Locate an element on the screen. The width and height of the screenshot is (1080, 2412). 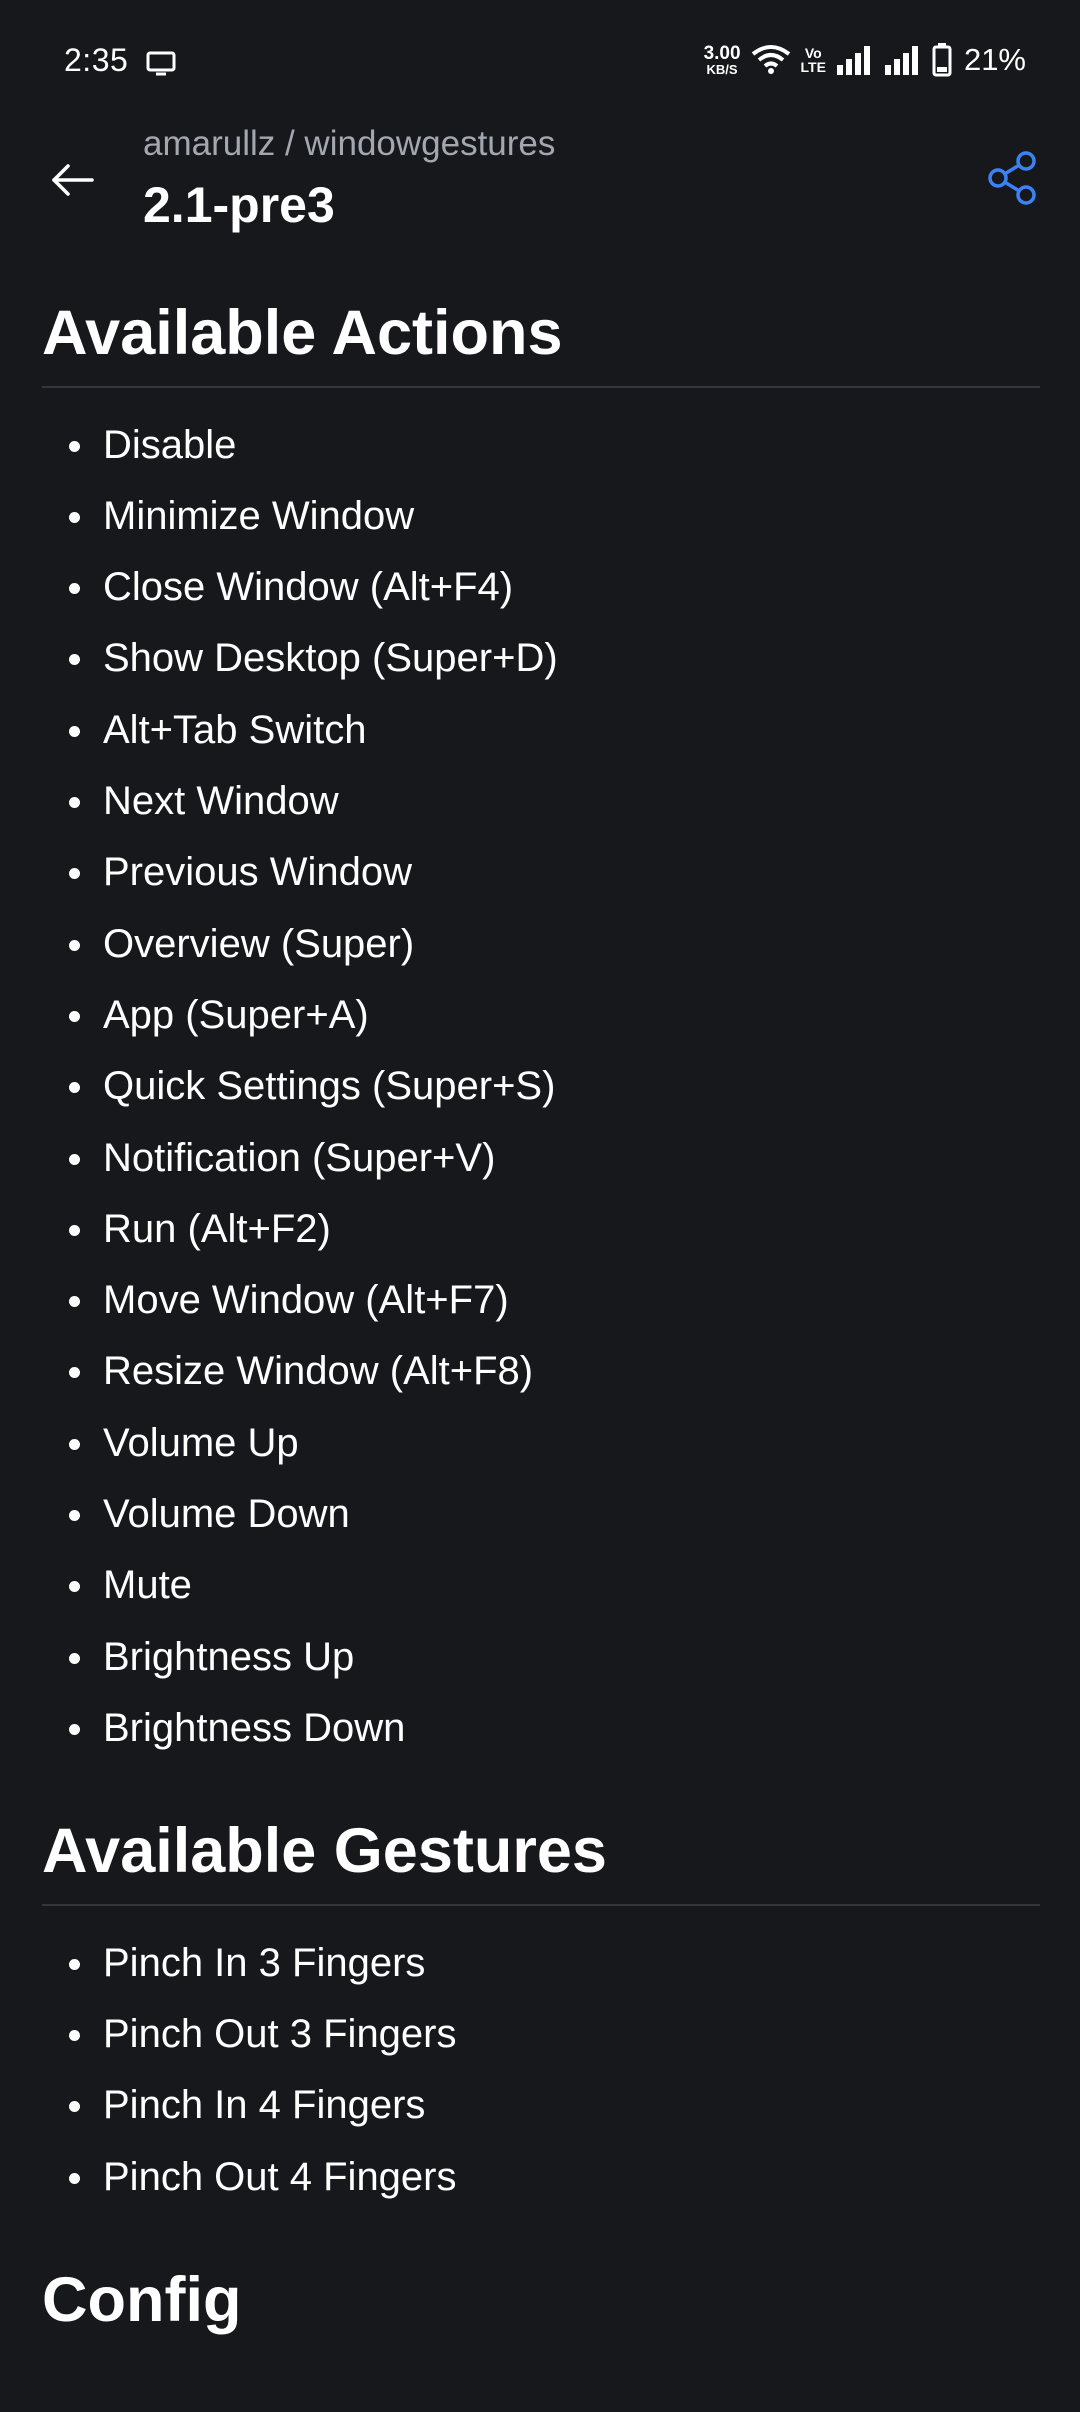
list-item: Run (Alt+F2) is located at coordinates (541, 1229).